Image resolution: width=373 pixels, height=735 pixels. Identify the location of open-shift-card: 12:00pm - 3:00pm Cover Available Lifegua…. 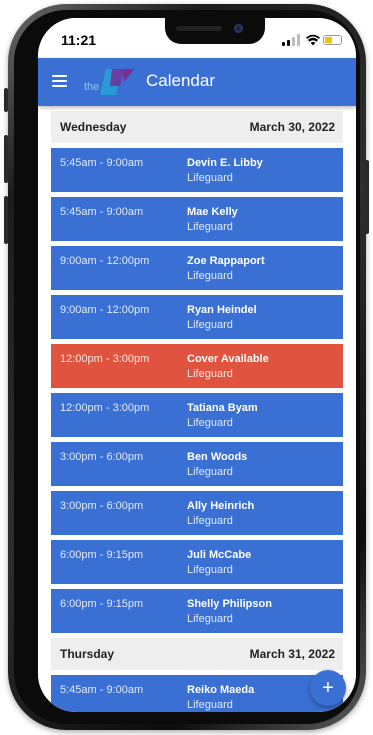
(197, 366).